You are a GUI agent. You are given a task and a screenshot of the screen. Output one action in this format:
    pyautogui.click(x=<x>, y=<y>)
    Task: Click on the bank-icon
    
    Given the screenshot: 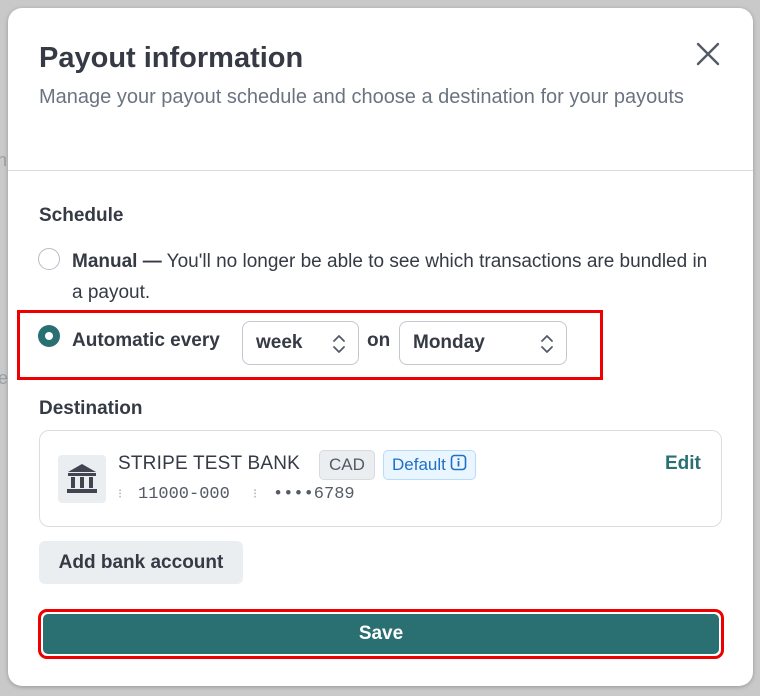 What is the action you would take?
    pyautogui.click(x=82, y=479)
    